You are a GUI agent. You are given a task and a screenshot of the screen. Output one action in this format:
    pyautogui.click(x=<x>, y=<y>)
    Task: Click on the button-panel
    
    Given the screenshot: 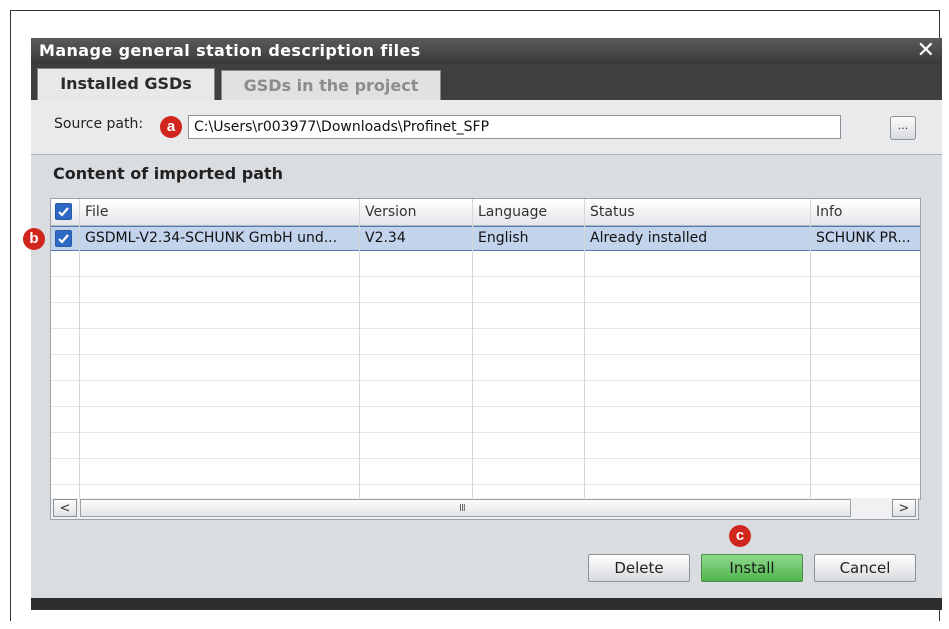 What is the action you would take?
    pyautogui.click(x=486, y=565)
    